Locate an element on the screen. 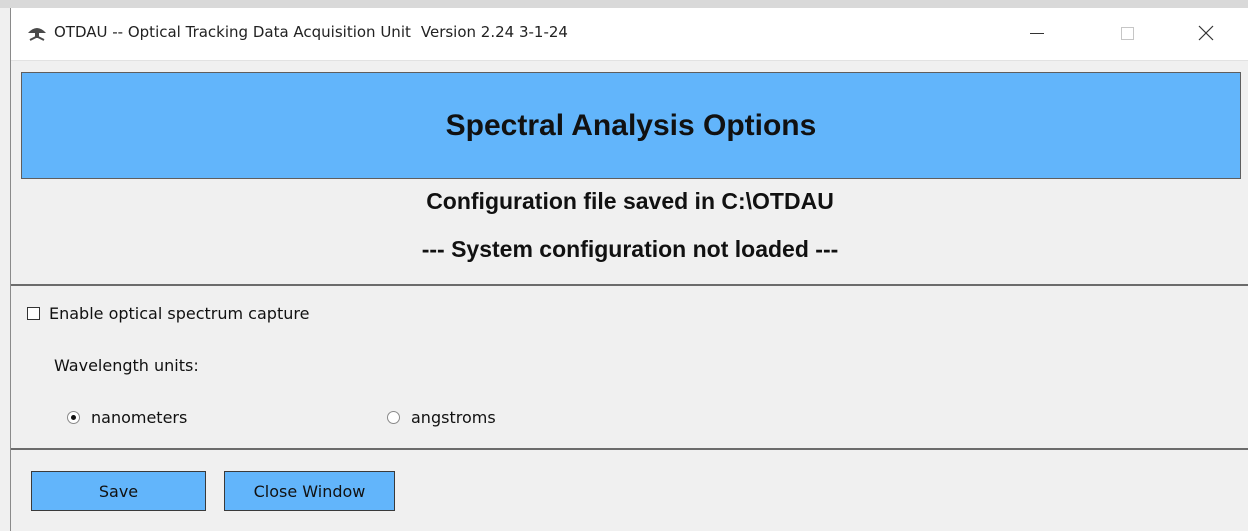  close-button is located at coordinates (1206, 33).